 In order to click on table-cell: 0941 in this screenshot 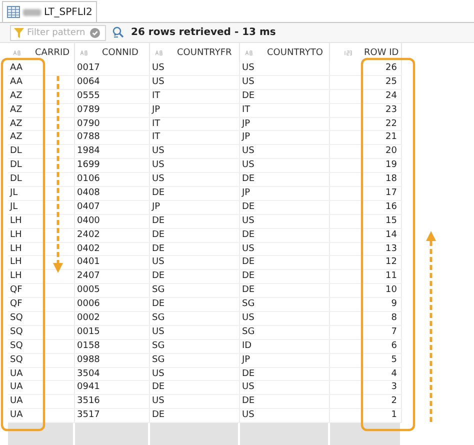, I will do `click(88, 387)`.